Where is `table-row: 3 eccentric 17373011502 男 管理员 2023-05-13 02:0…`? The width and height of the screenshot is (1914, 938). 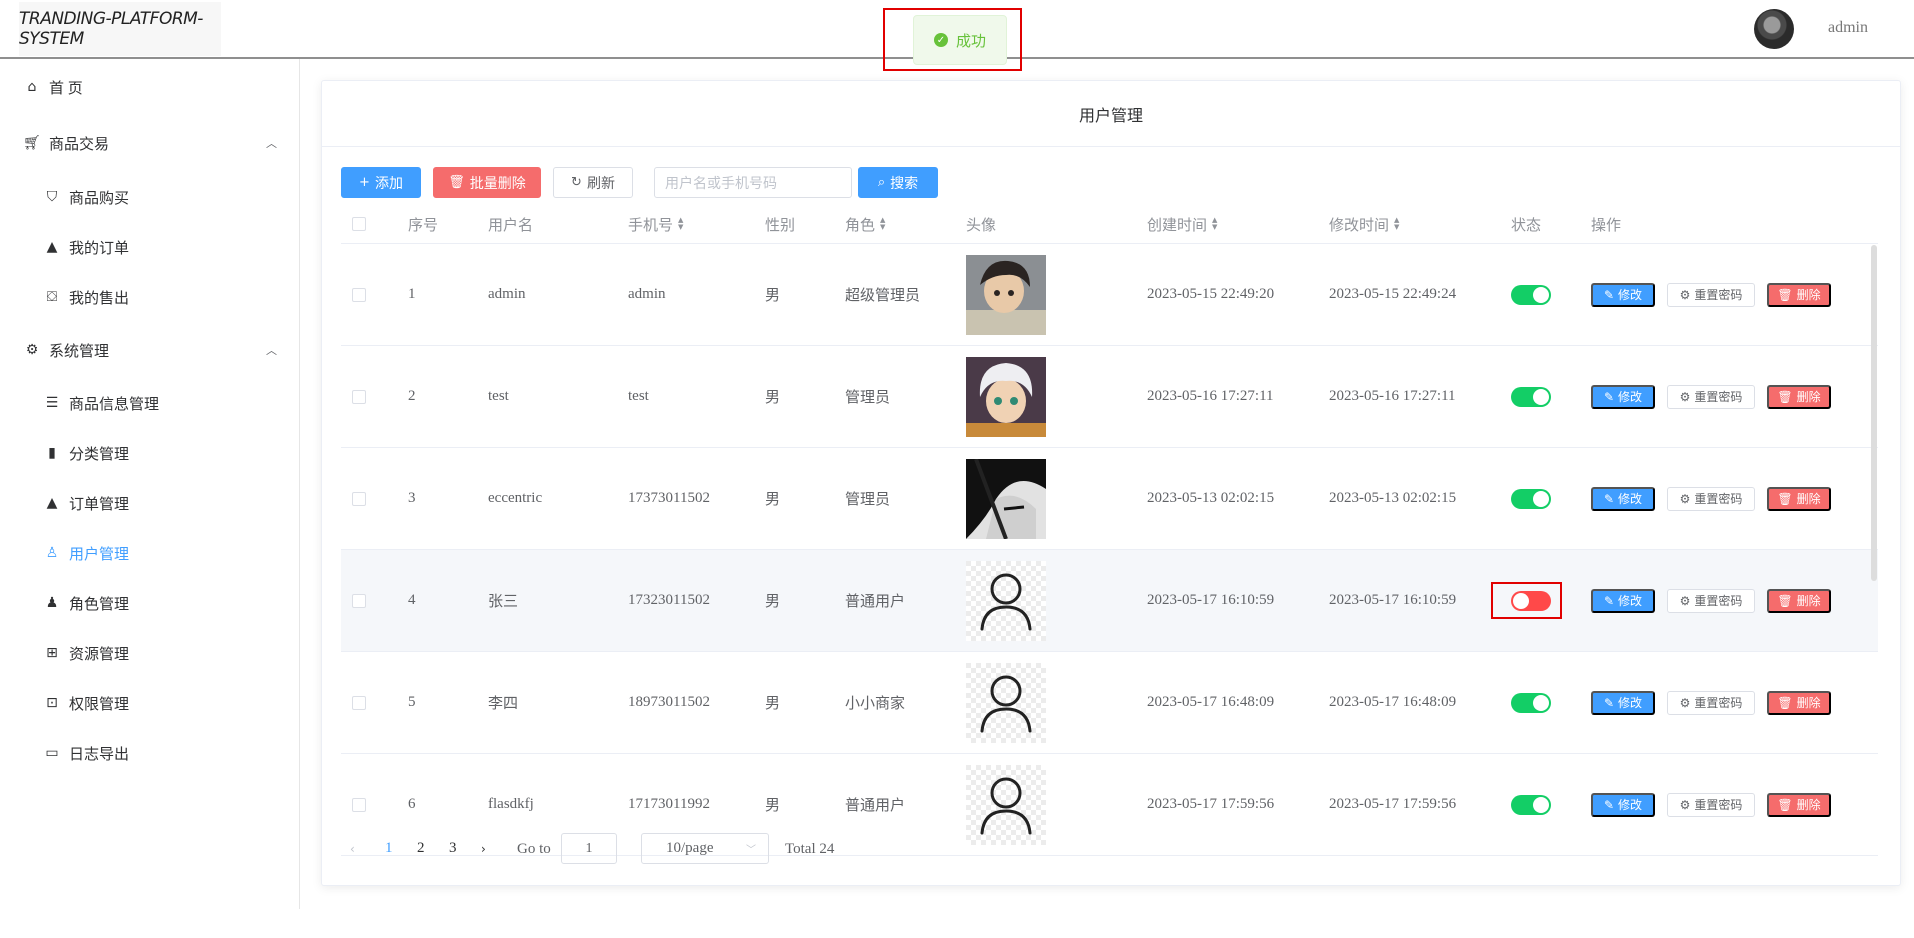
table-row: 3 eccentric 17373011502 男 管理员 2023-05-13 02:0… is located at coordinates (1109, 499).